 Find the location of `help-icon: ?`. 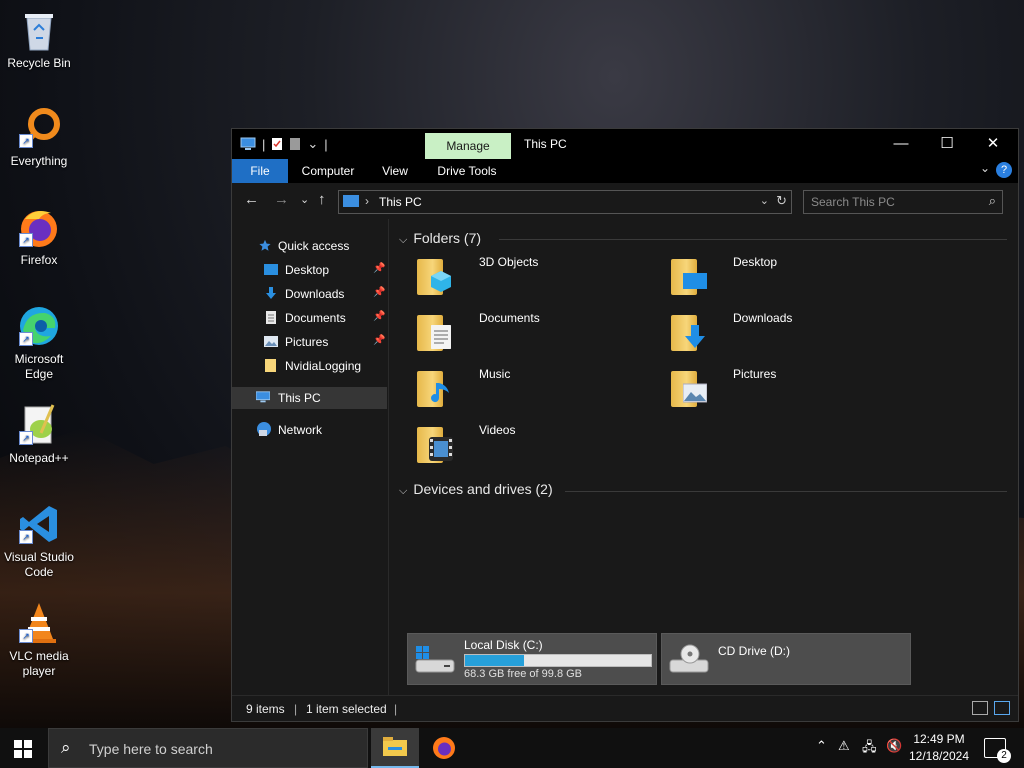

help-icon: ? is located at coordinates (1004, 170).